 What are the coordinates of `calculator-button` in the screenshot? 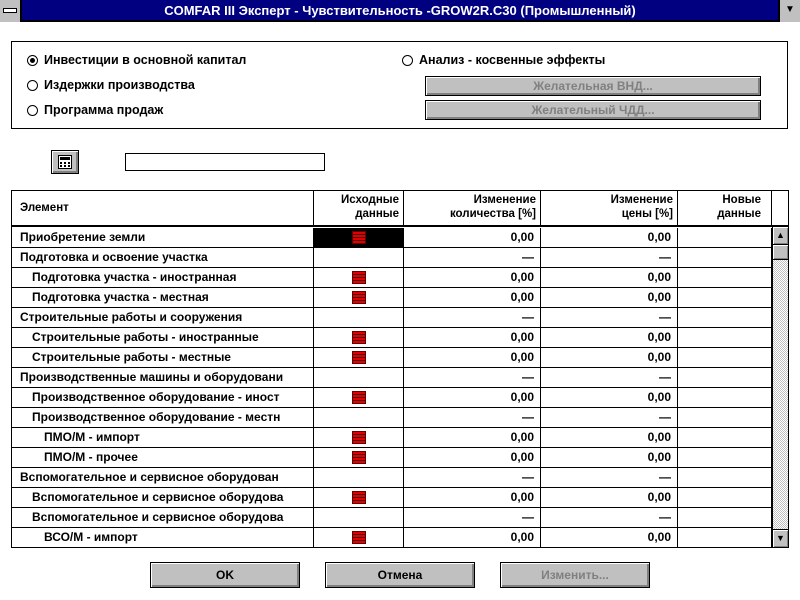 It's located at (65, 162).